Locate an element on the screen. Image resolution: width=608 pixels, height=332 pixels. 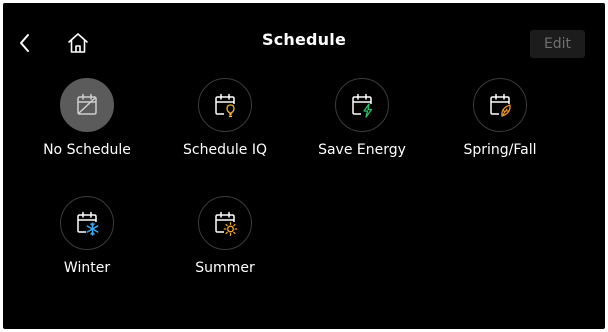
calendar-crossed-icon is located at coordinates (87, 104).